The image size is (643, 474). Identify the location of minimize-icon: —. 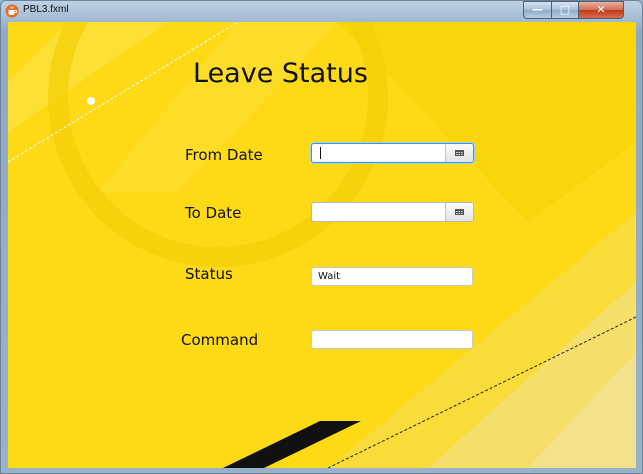
(537, 9).